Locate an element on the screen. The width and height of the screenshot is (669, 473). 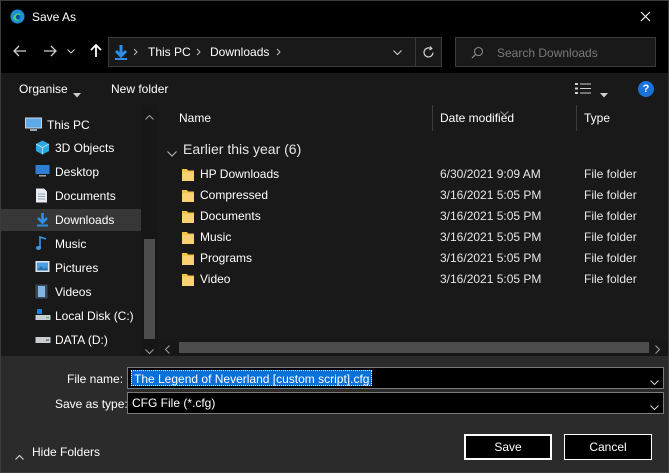
close-icon is located at coordinates (645, 16).